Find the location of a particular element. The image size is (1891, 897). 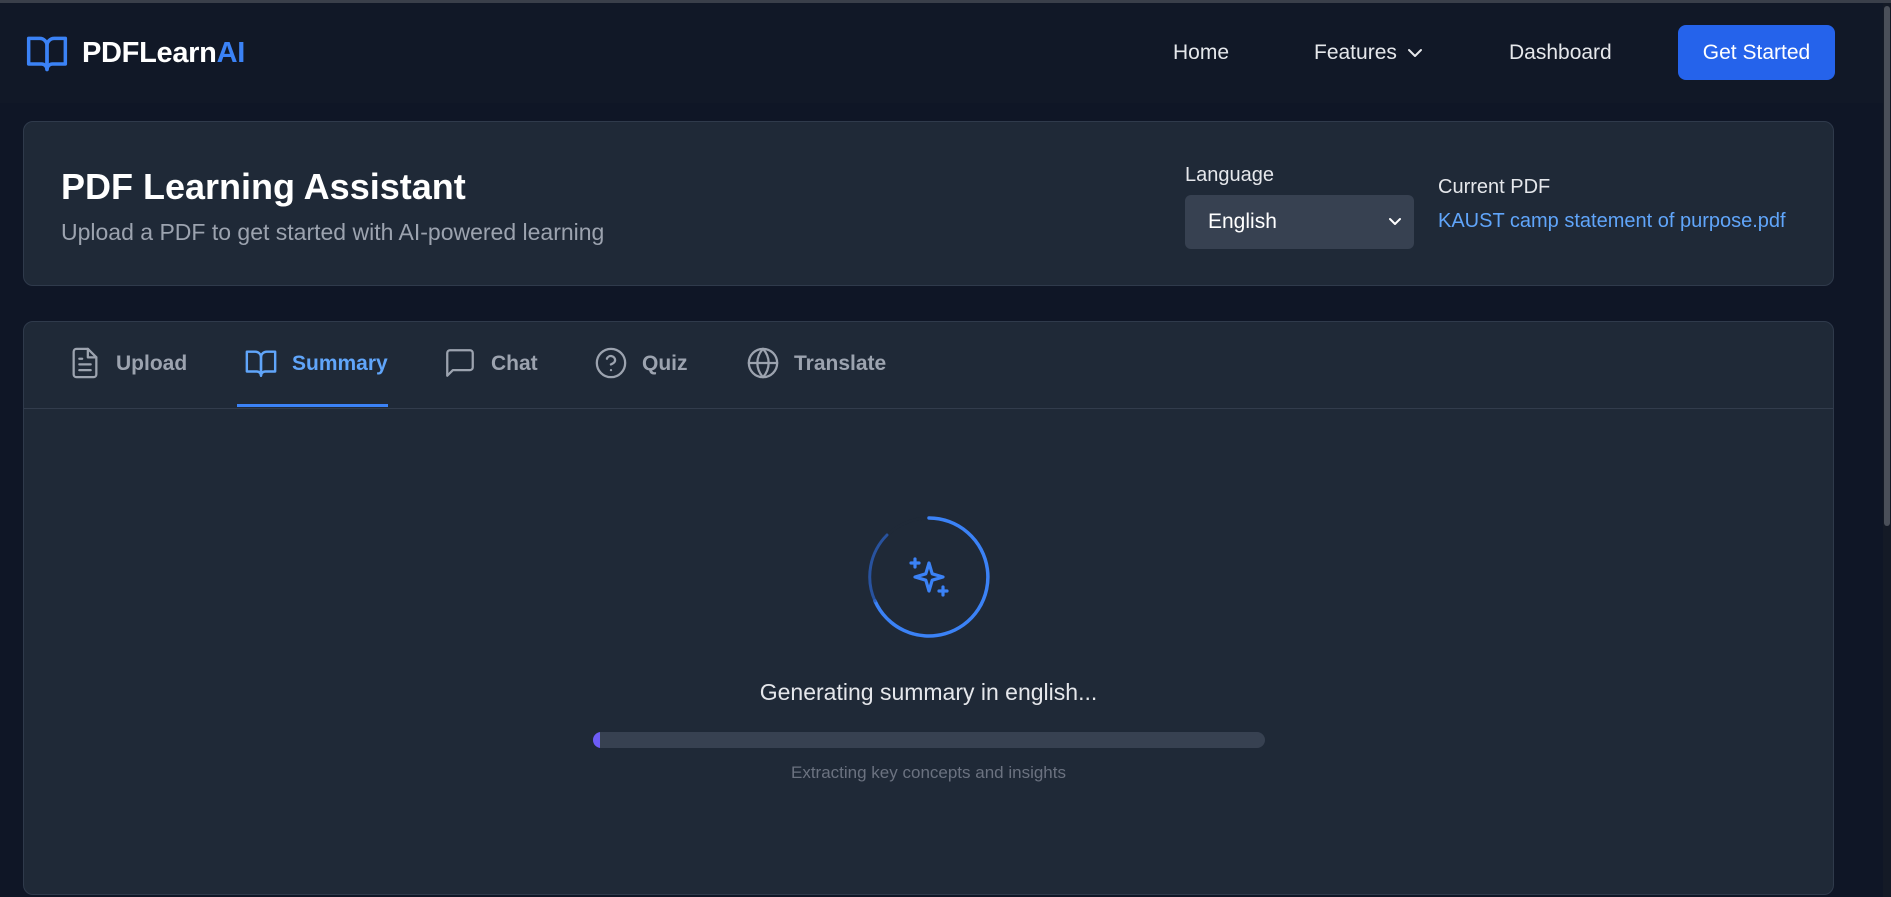

get-started-label: Get Started is located at coordinates (1756, 52).